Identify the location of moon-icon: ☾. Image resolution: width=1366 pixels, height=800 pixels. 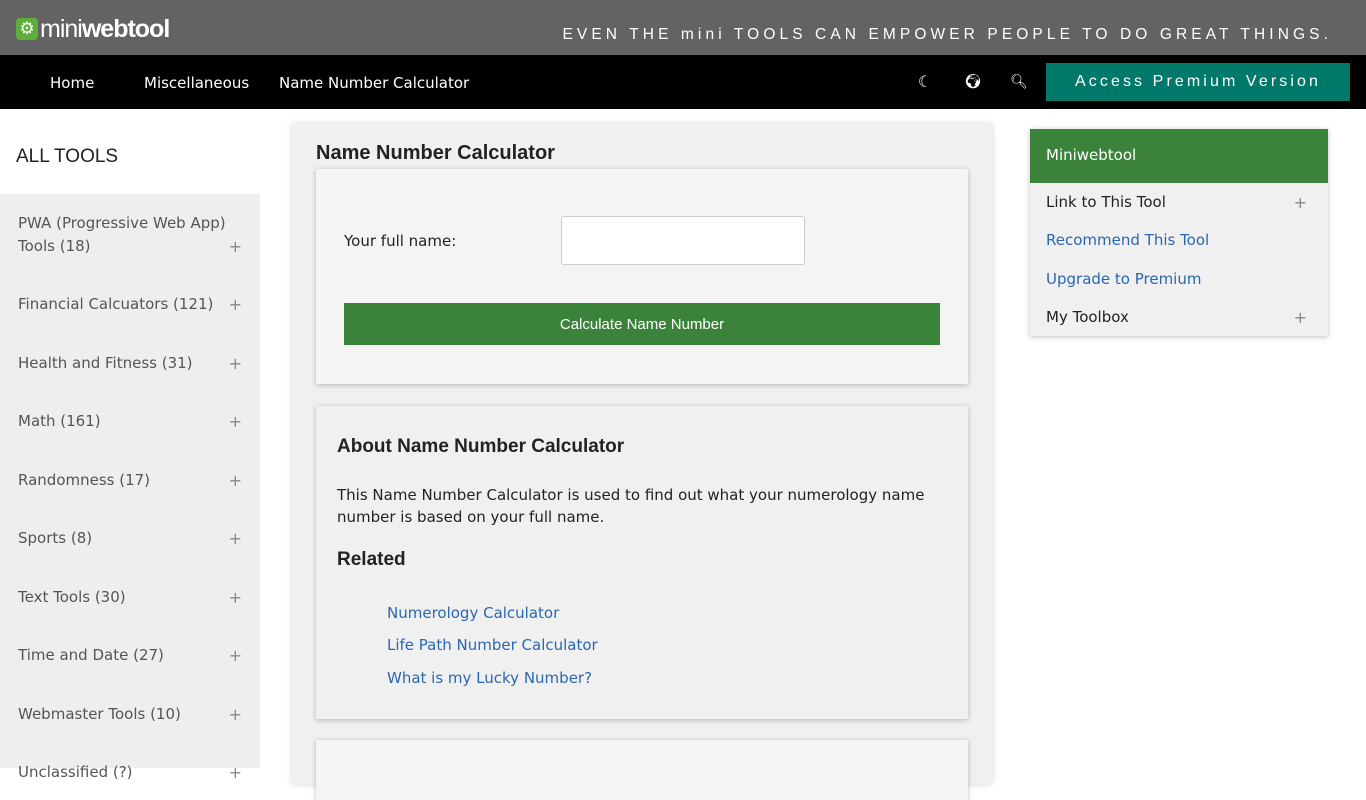
(925, 81).